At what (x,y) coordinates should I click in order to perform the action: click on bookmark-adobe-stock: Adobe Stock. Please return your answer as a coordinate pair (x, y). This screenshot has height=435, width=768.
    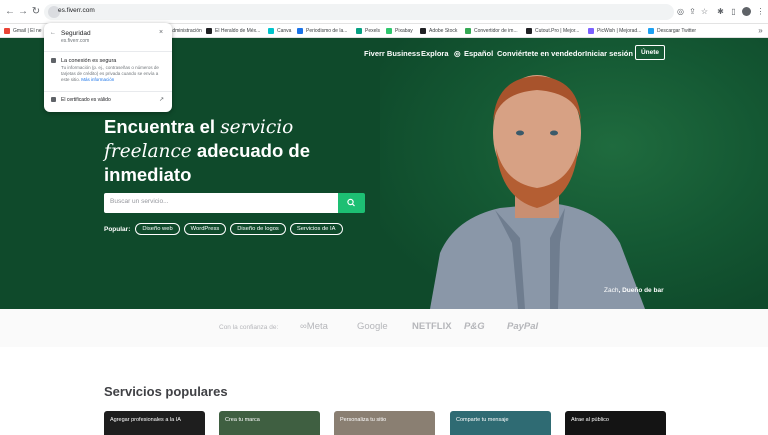
    Looking at the image, I should click on (438, 31).